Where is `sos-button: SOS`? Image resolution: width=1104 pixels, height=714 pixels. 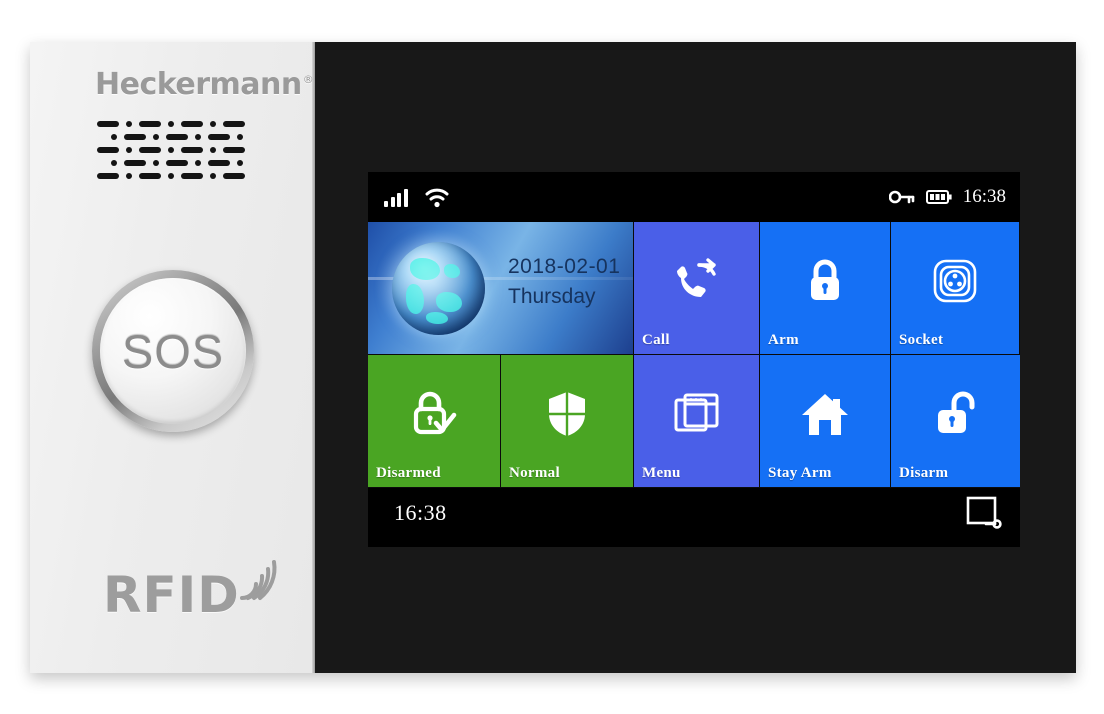
sos-button: SOS is located at coordinates (173, 351).